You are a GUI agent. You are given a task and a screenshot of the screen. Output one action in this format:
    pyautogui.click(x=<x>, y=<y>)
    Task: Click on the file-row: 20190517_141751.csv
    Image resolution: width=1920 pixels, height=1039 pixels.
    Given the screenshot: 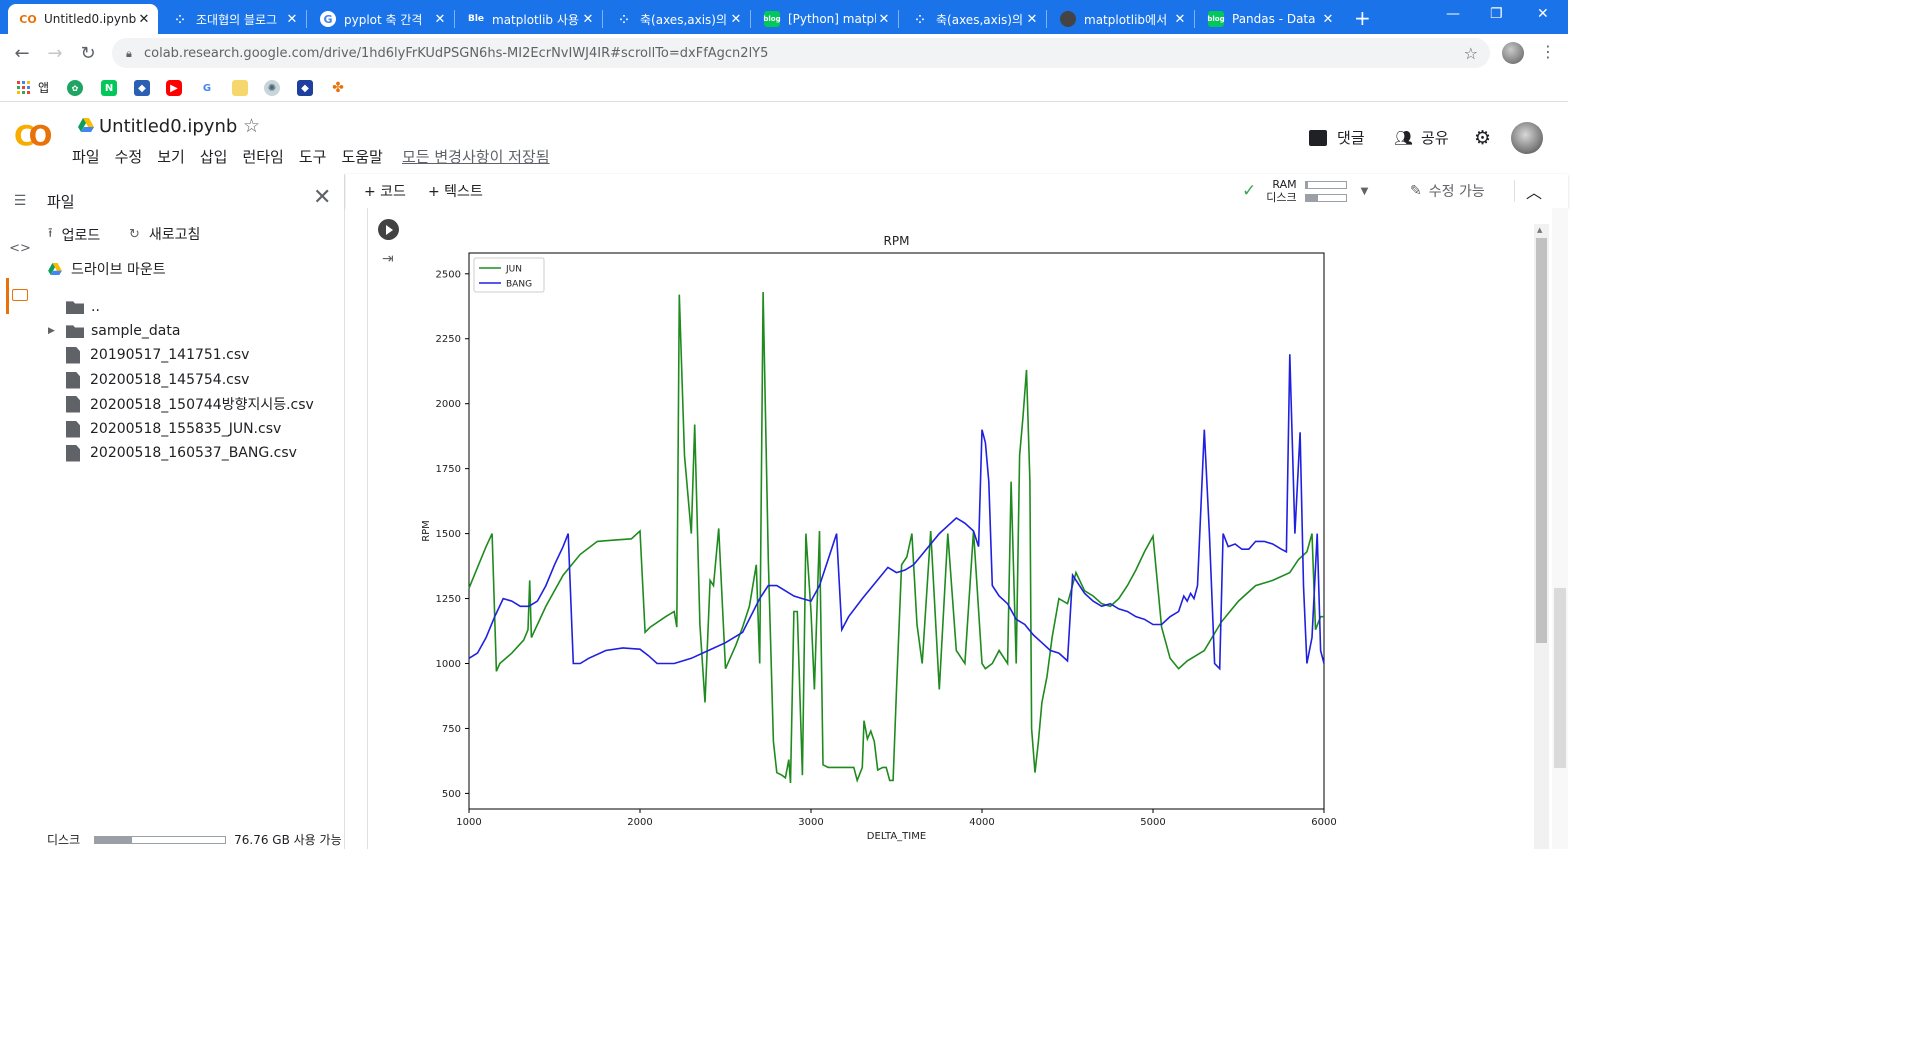 What is the action you would take?
    pyautogui.click(x=157, y=355)
    